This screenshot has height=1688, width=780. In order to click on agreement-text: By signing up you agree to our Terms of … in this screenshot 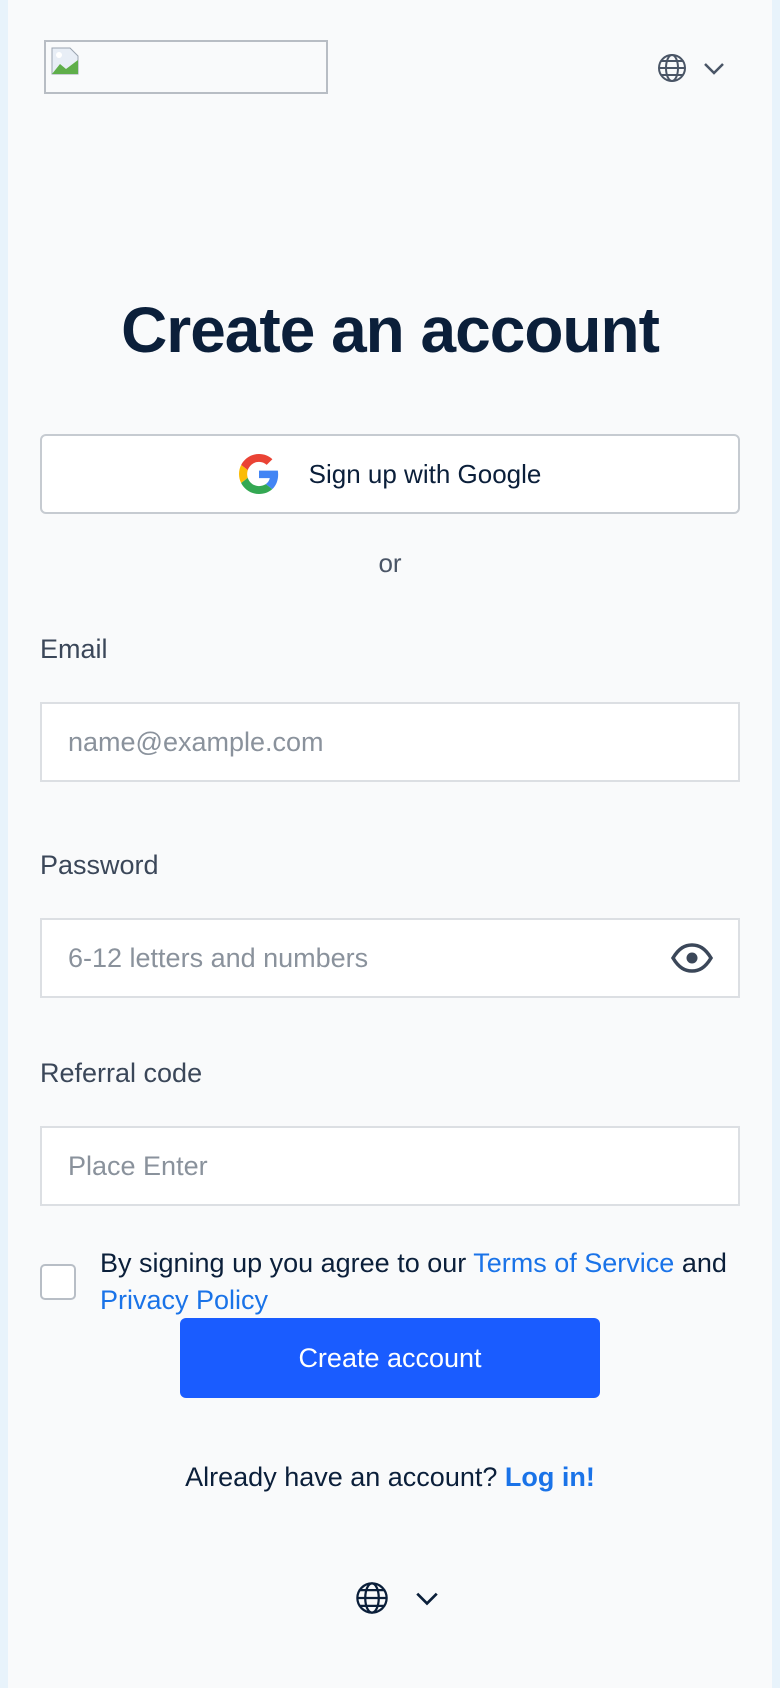, I will do `click(430, 1282)`.